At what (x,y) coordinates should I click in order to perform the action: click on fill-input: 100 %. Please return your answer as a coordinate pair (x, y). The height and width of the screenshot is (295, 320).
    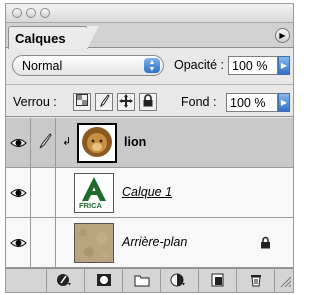
    Looking at the image, I should click on (252, 102).